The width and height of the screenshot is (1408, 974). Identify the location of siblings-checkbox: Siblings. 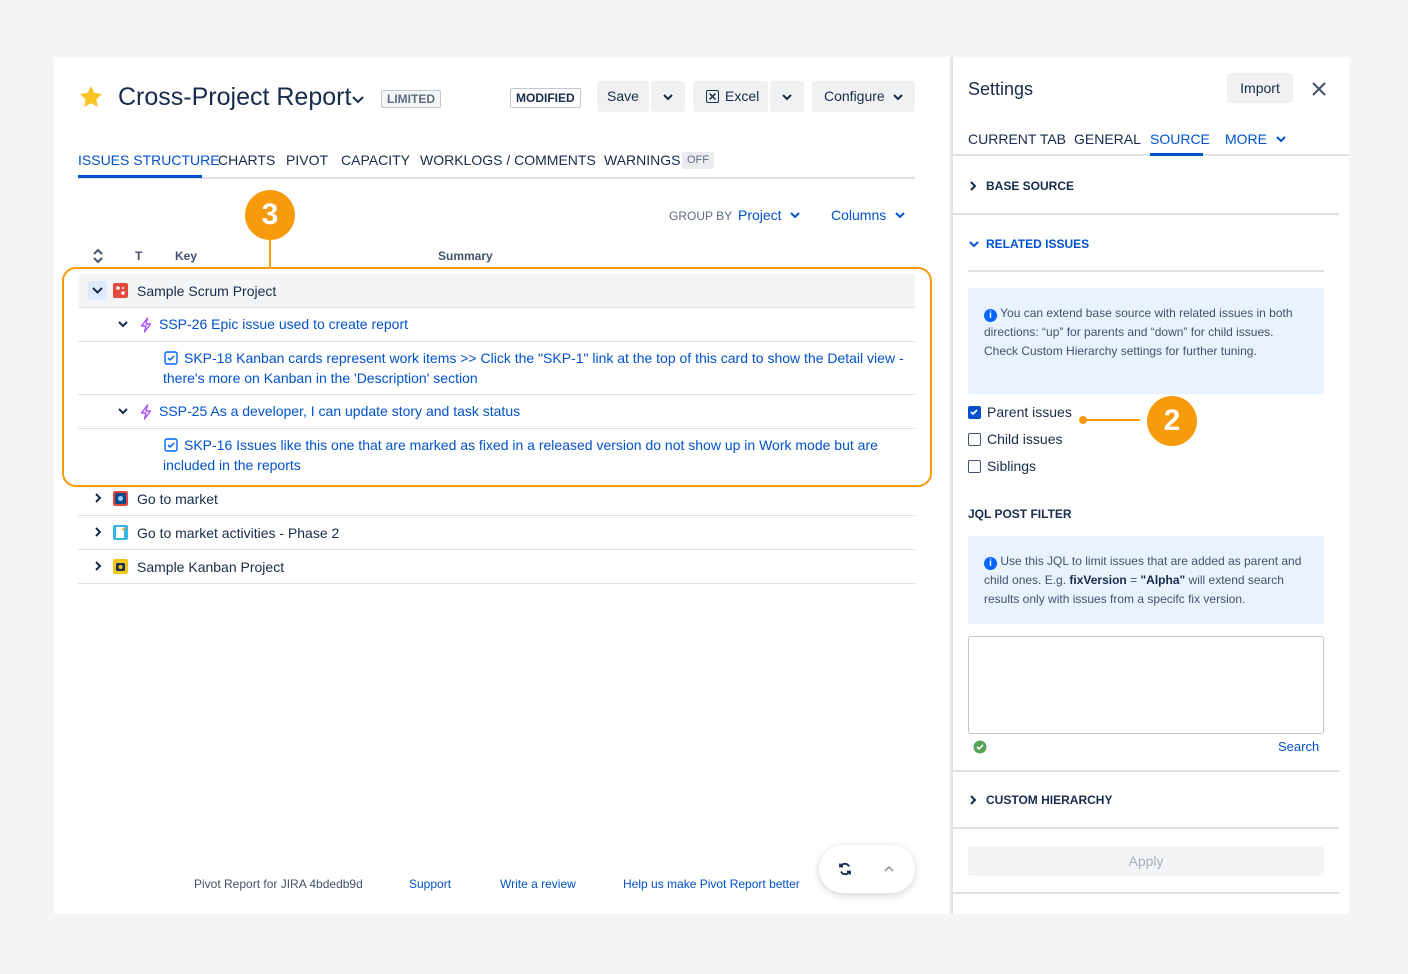
(1002, 466).